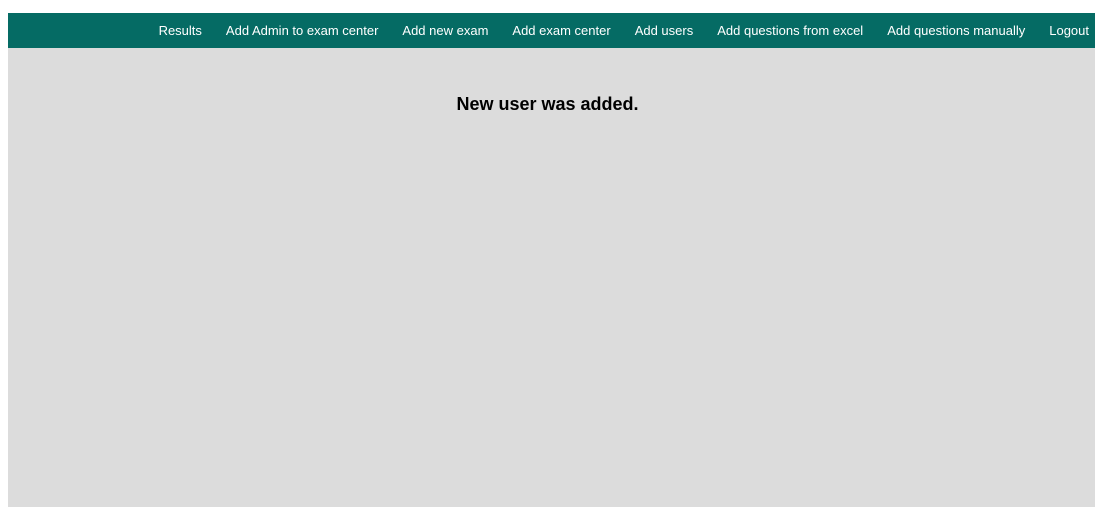 This screenshot has height=507, width=1095. Describe the element at coordinates (790, 30) in the screenshot. I see `nav-link-add-questions-from-excel: Add questions from excel` at that location.